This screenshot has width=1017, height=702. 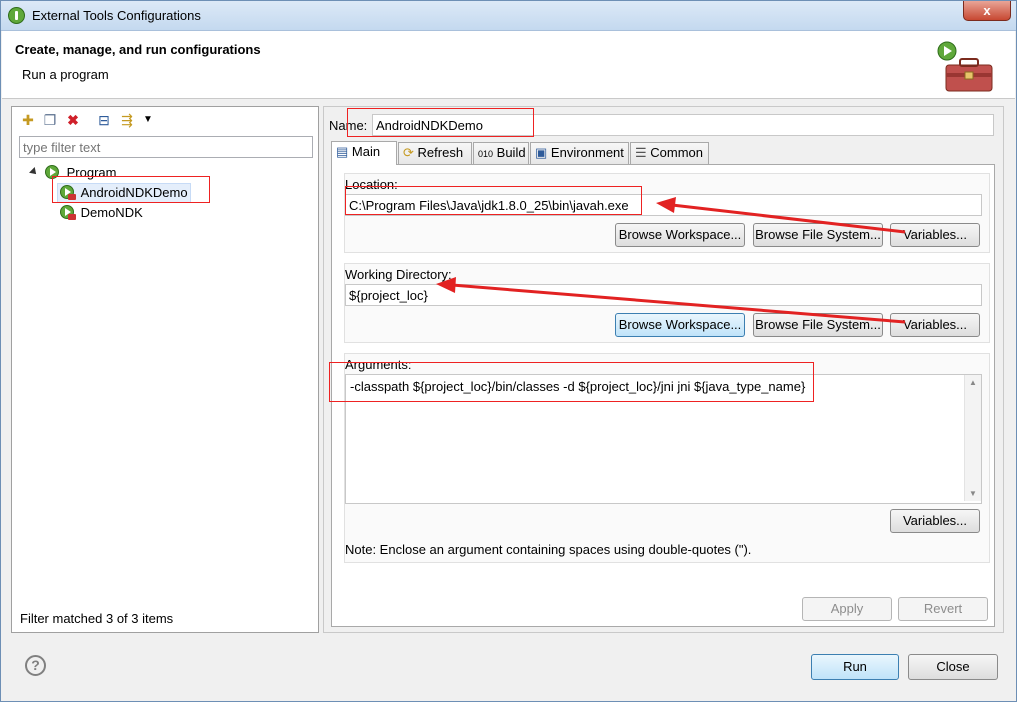 What do you see at coordinates (348, 125) in the screenshot?
I see `name-label: Name:` at bounding box center [348, 125].